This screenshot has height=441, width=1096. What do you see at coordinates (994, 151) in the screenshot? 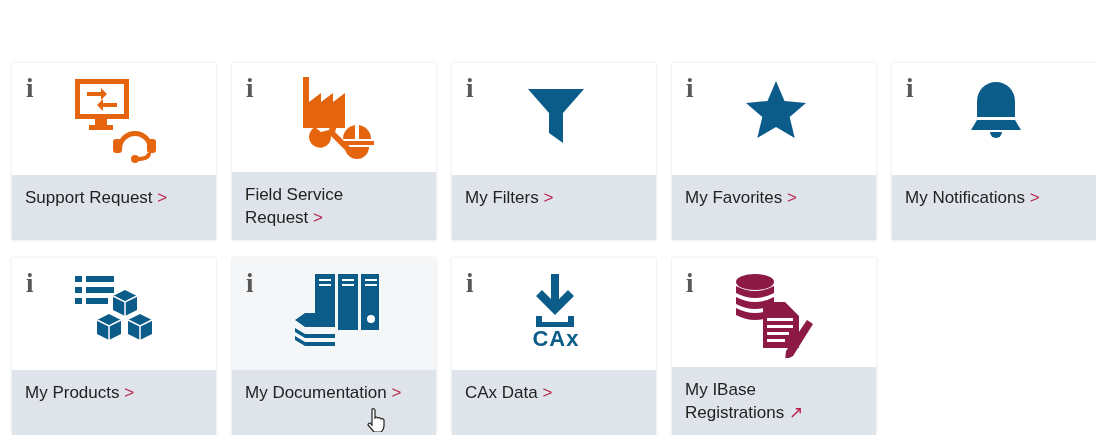
I see `tile-card: i My Notifications >` at bounding box center [994, 151].